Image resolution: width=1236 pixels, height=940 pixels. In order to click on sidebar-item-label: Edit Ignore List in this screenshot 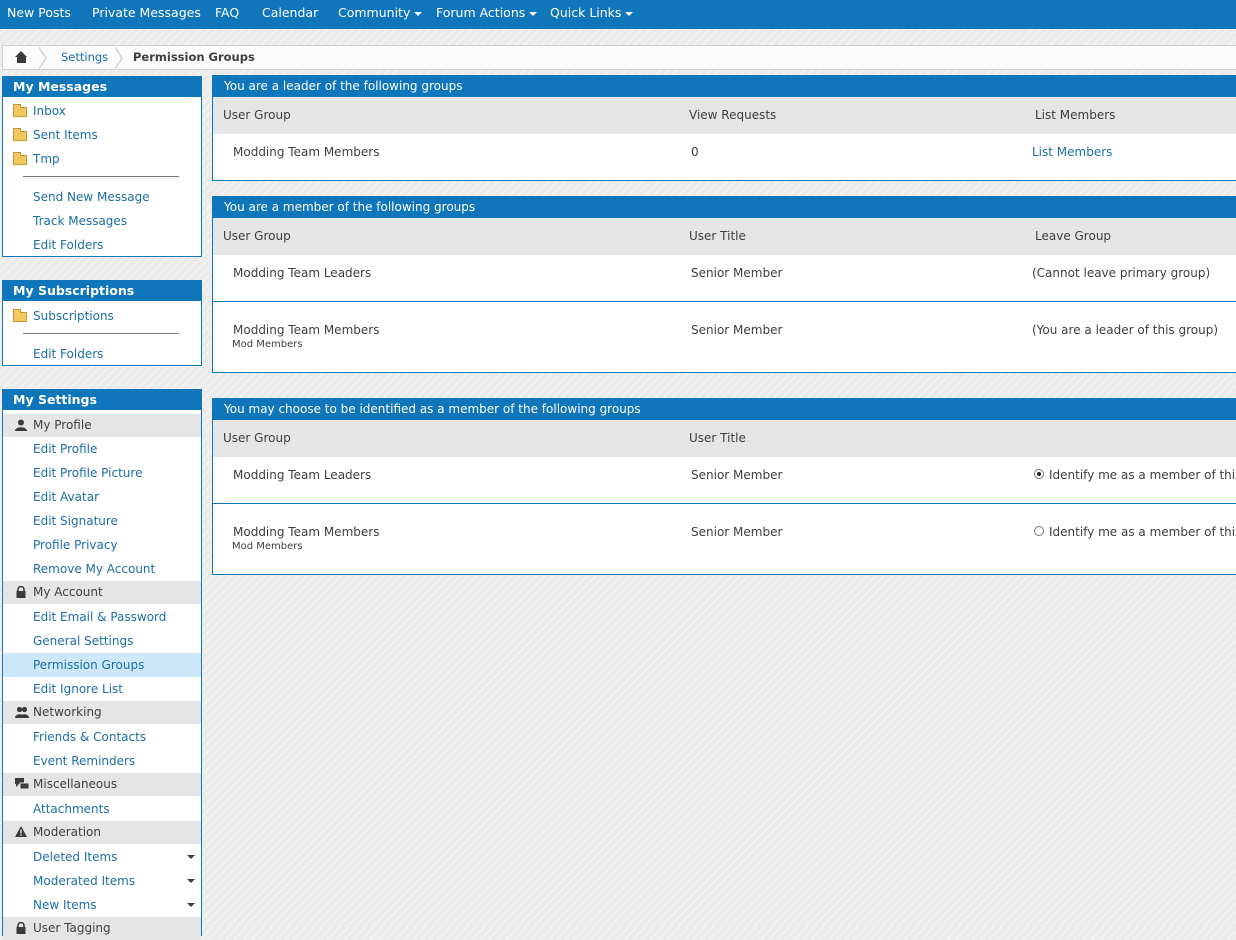, I will do `click(78, 689)`.